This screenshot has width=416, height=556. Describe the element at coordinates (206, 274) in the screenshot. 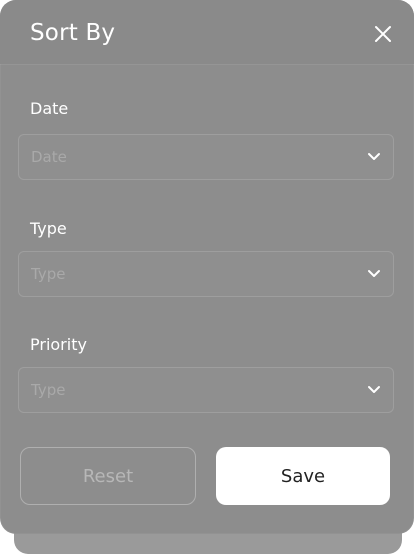

I see `type-select: Type` at that location.